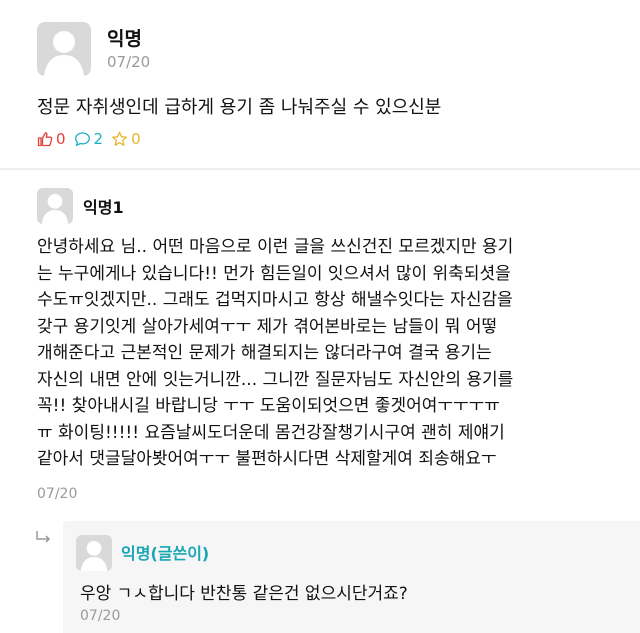  Describe the element at coordinates (275, 300) in the screenshot. I see `comment-line: 수도ㅠ잇겠지만.. 그래도 겁먹지마시고 항상 해낼수잇다는 자신감을` at that location.